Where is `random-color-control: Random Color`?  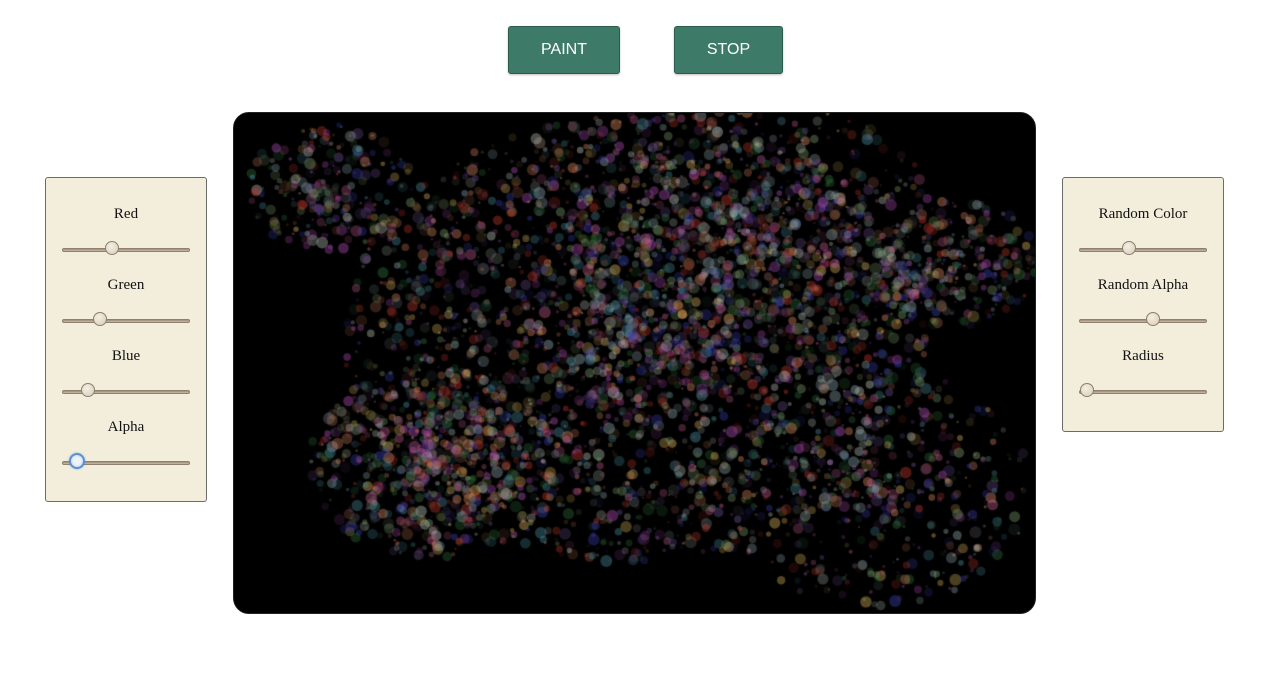 random-color-control: Random Color is located at coordinates (1143, 216).